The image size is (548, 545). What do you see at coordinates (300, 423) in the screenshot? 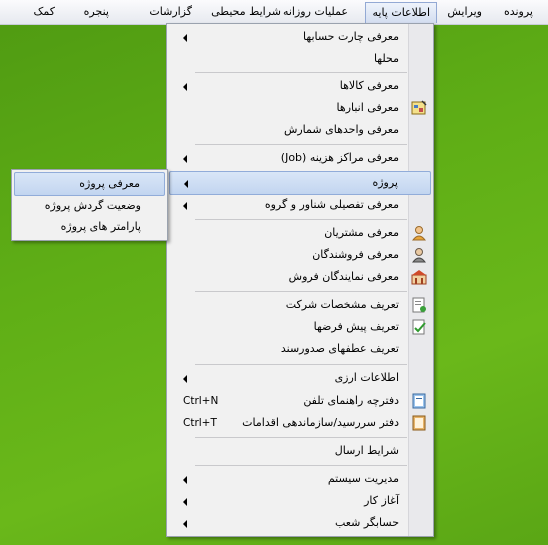
I see `menu-item-planner: دفتر سررسید/سازماندهی اقدامات Ctrl+T` at bounding box center [300, 423].